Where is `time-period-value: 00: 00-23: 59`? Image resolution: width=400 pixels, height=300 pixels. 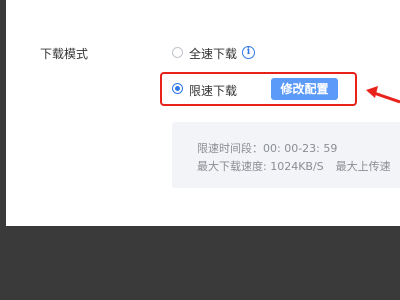 time-period-value: 00: 00-23: 59 is located at coordinates (300, 148).